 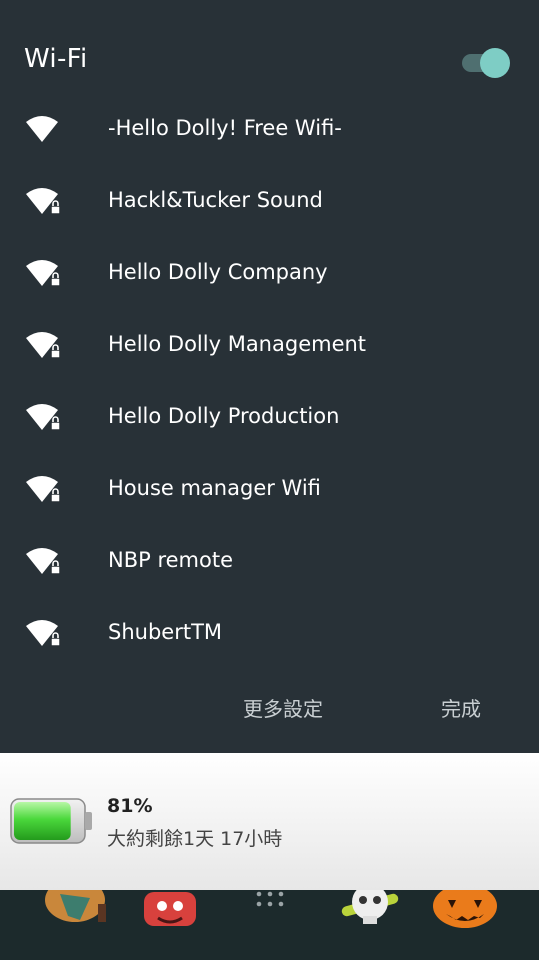 I want to click on wifi-network-item: Hello Dolly Management, so click(x=269, y=344).